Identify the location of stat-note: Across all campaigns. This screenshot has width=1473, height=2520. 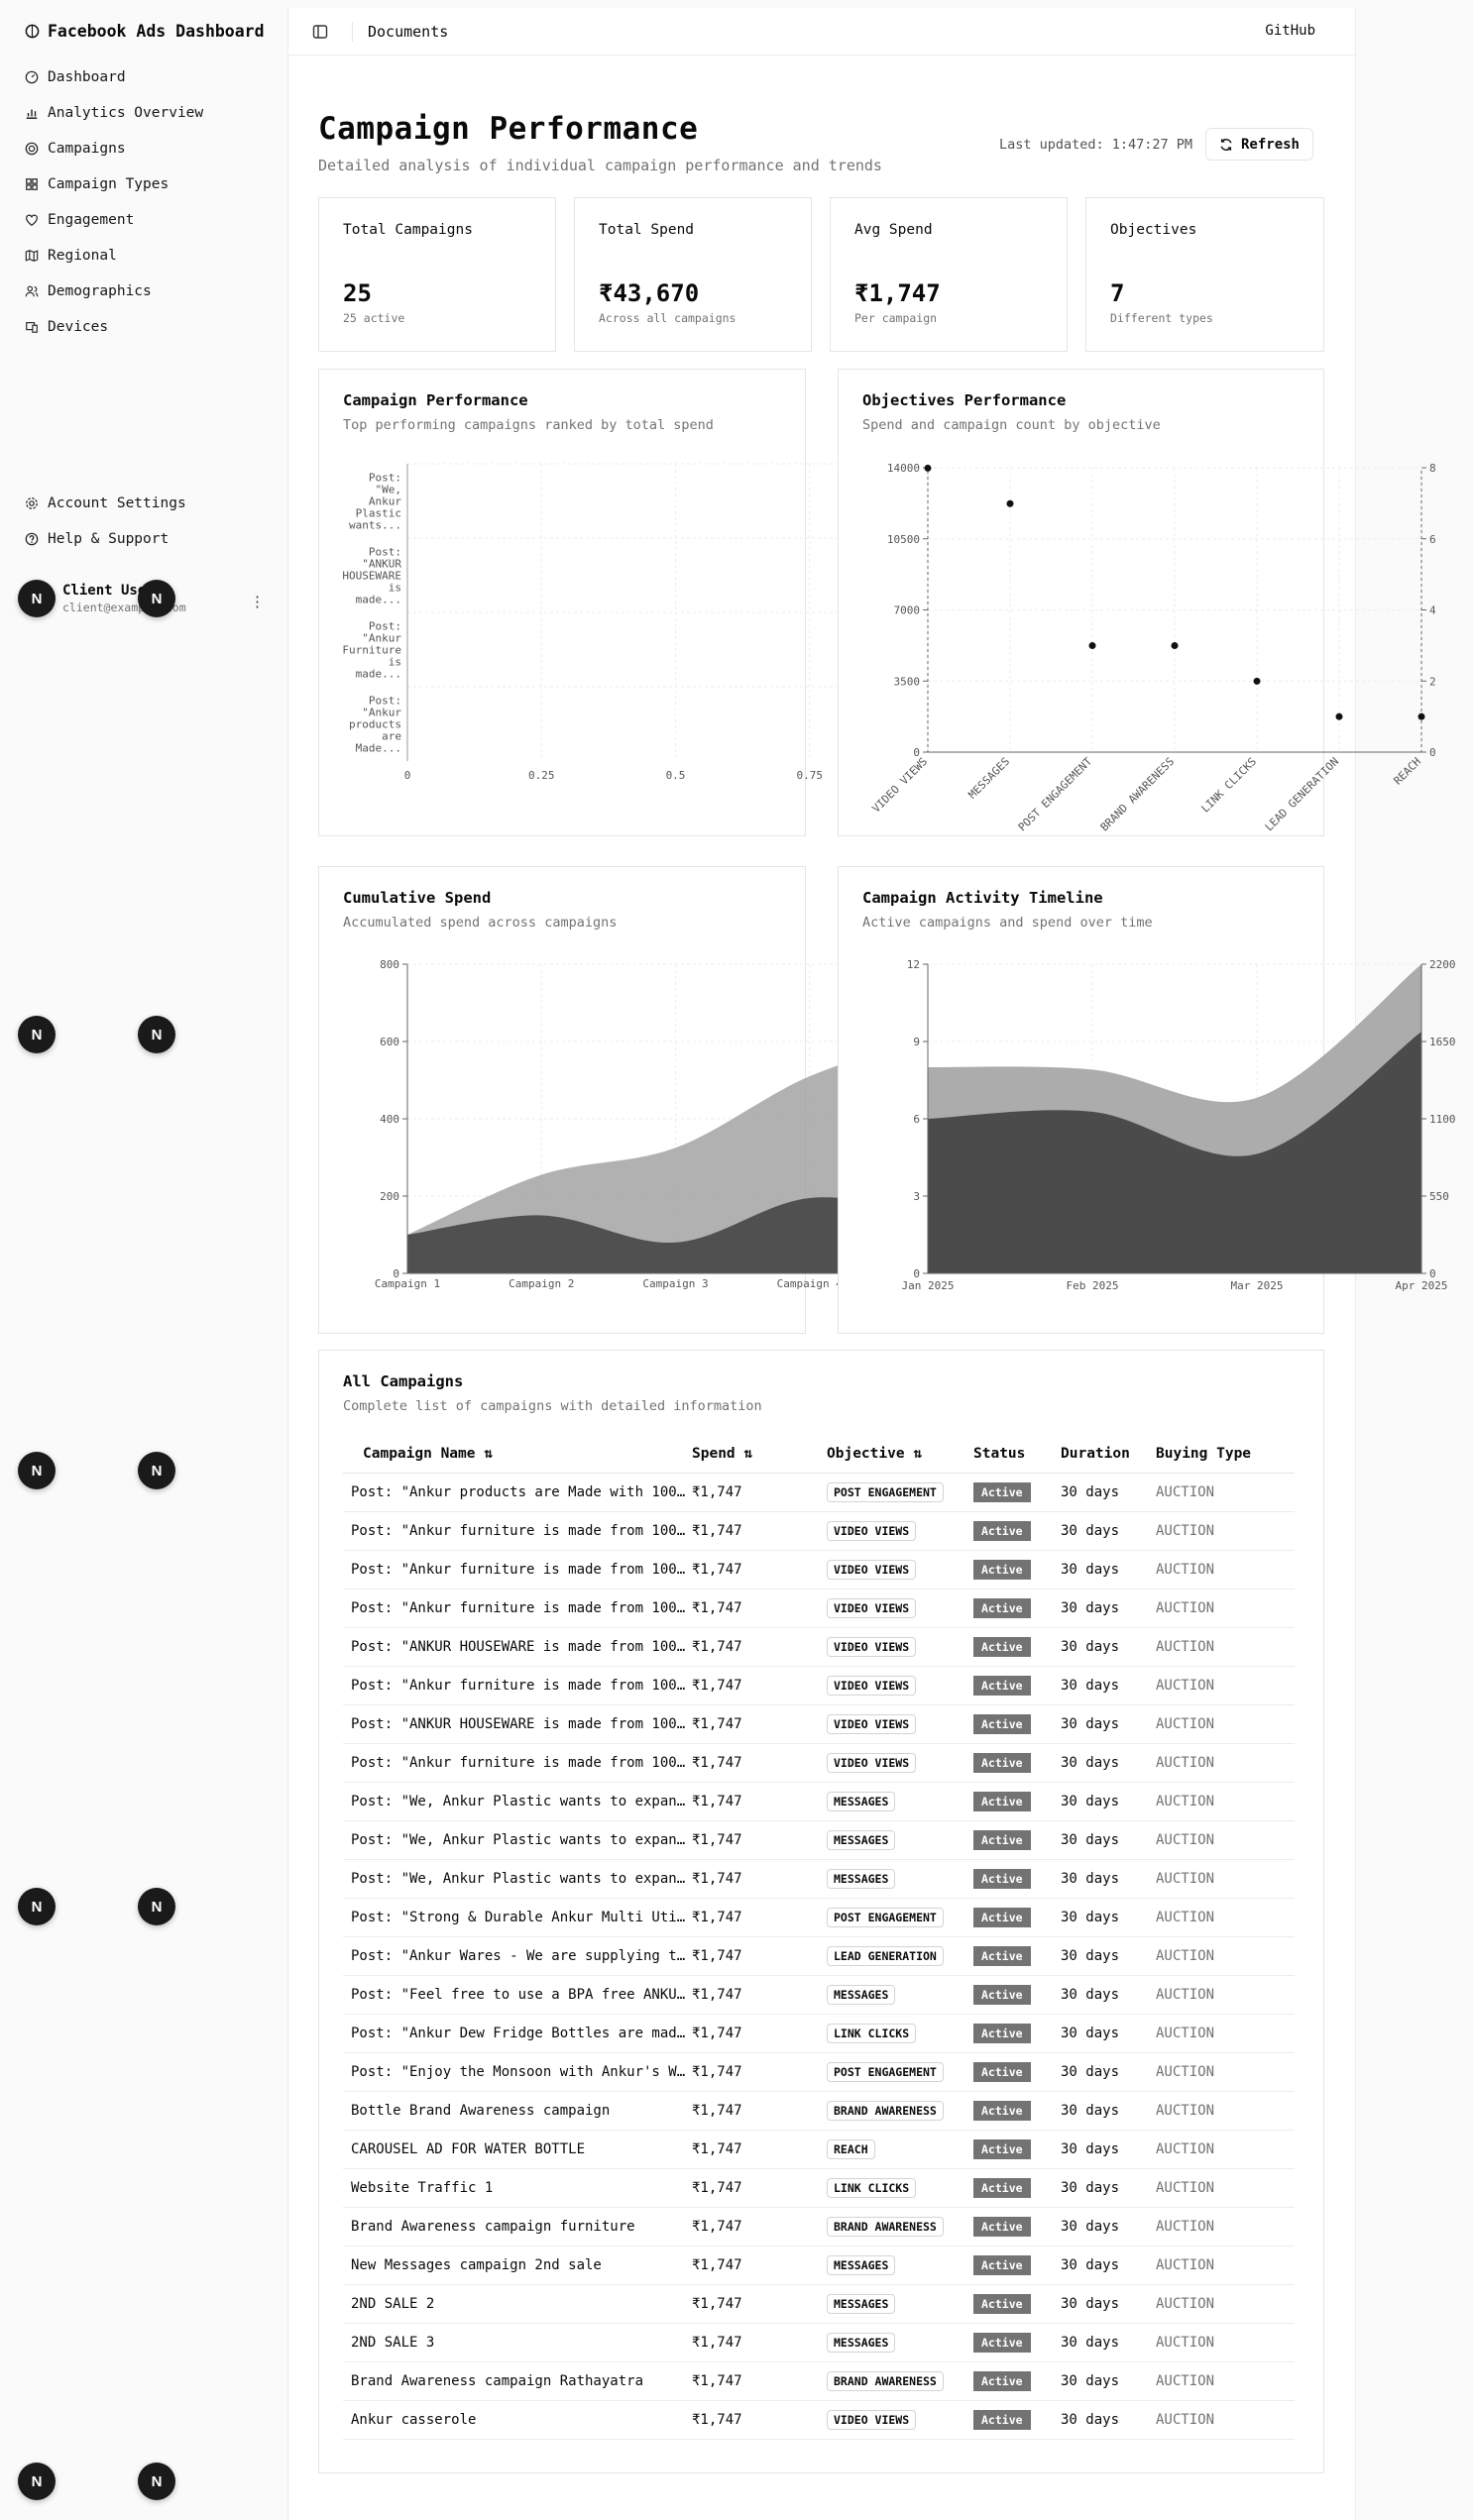
(667, 318).